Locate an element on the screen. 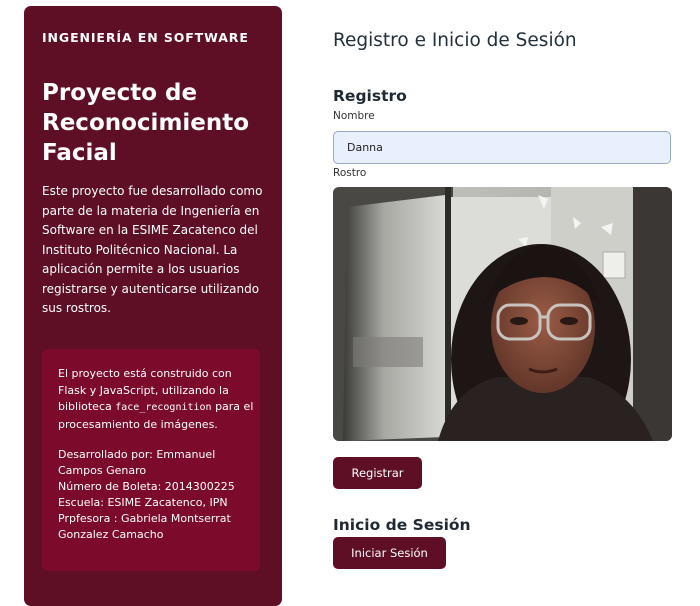 The height and width of the screenshot is (606, 700). login-button: Iniciar Sesión is located at coordinates (389, 553).